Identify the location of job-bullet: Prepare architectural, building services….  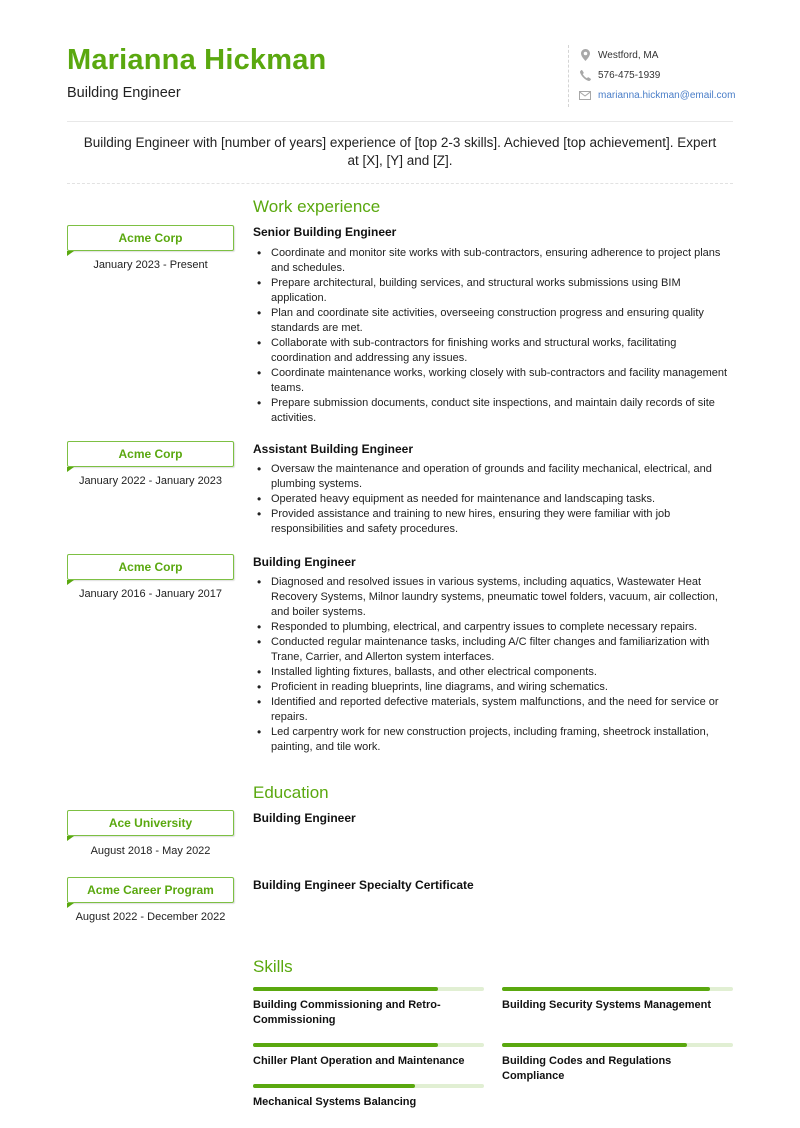
(493, 291).